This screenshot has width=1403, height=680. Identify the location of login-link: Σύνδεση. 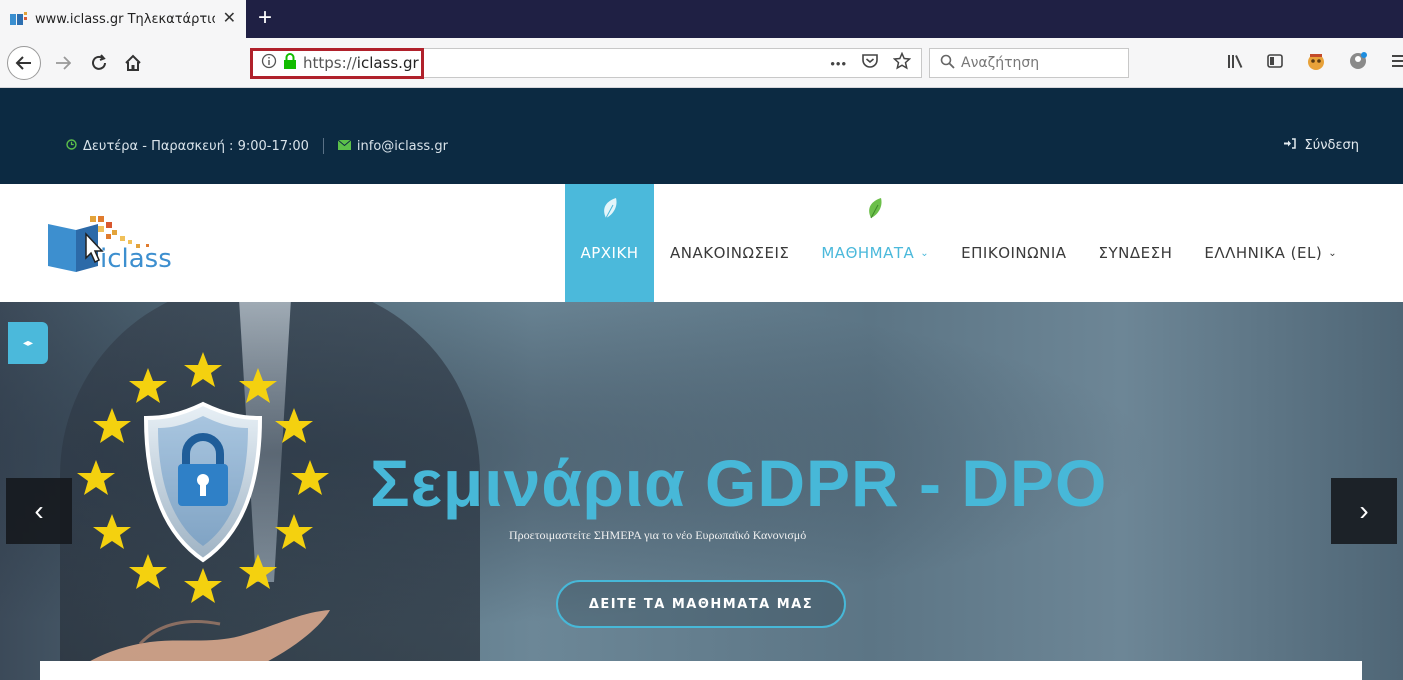
(1321, 145).